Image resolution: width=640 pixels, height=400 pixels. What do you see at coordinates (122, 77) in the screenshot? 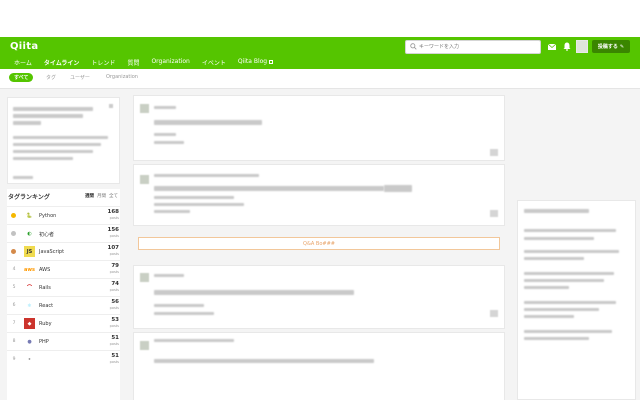
I see `tab-organization: Organization` at bounding box center [122, 77].